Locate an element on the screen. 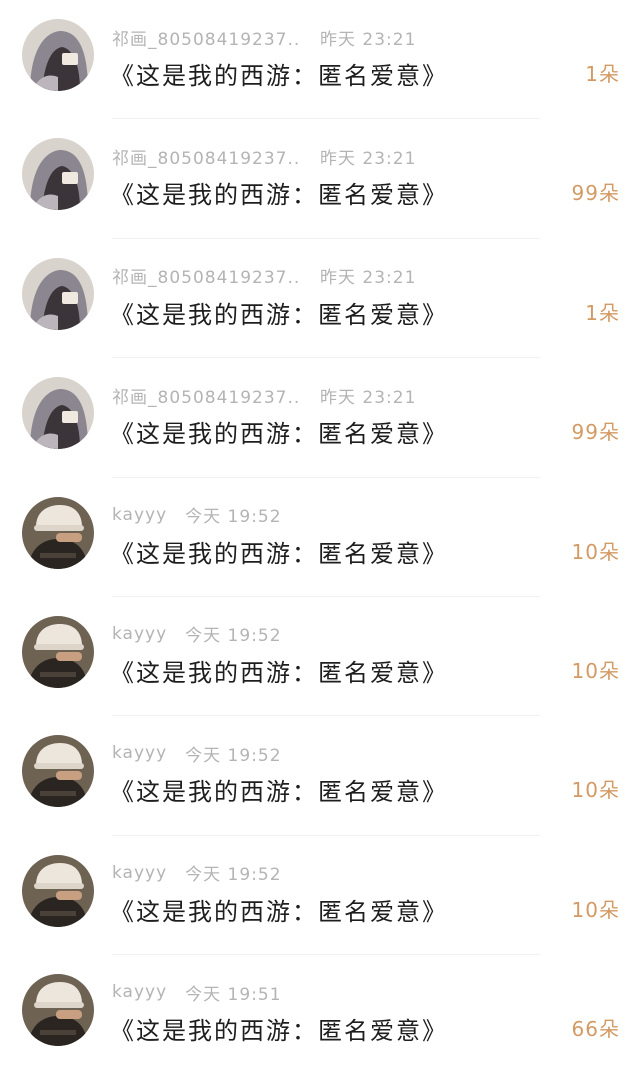 This screenshot has width=640, height=1075. gift-meta: kayyy 今天 19:51 is located at coordinates (197, 992).